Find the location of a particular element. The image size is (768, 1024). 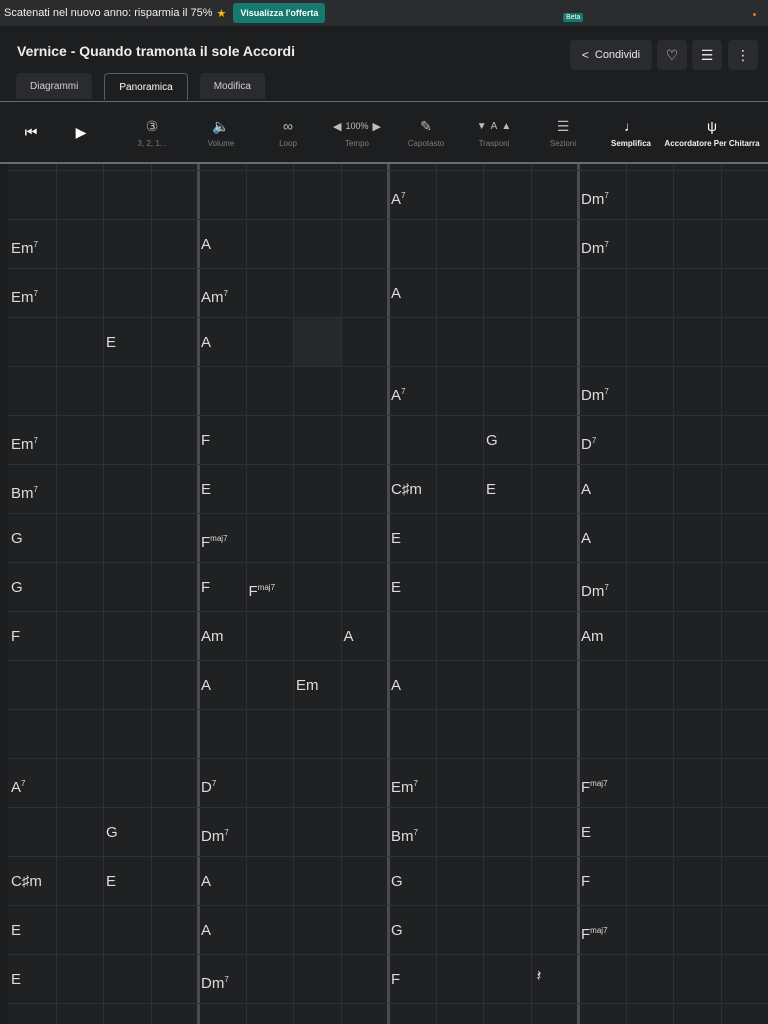

view-offer-button: Visualizza l'offerta is located at coordinates (279, 13).